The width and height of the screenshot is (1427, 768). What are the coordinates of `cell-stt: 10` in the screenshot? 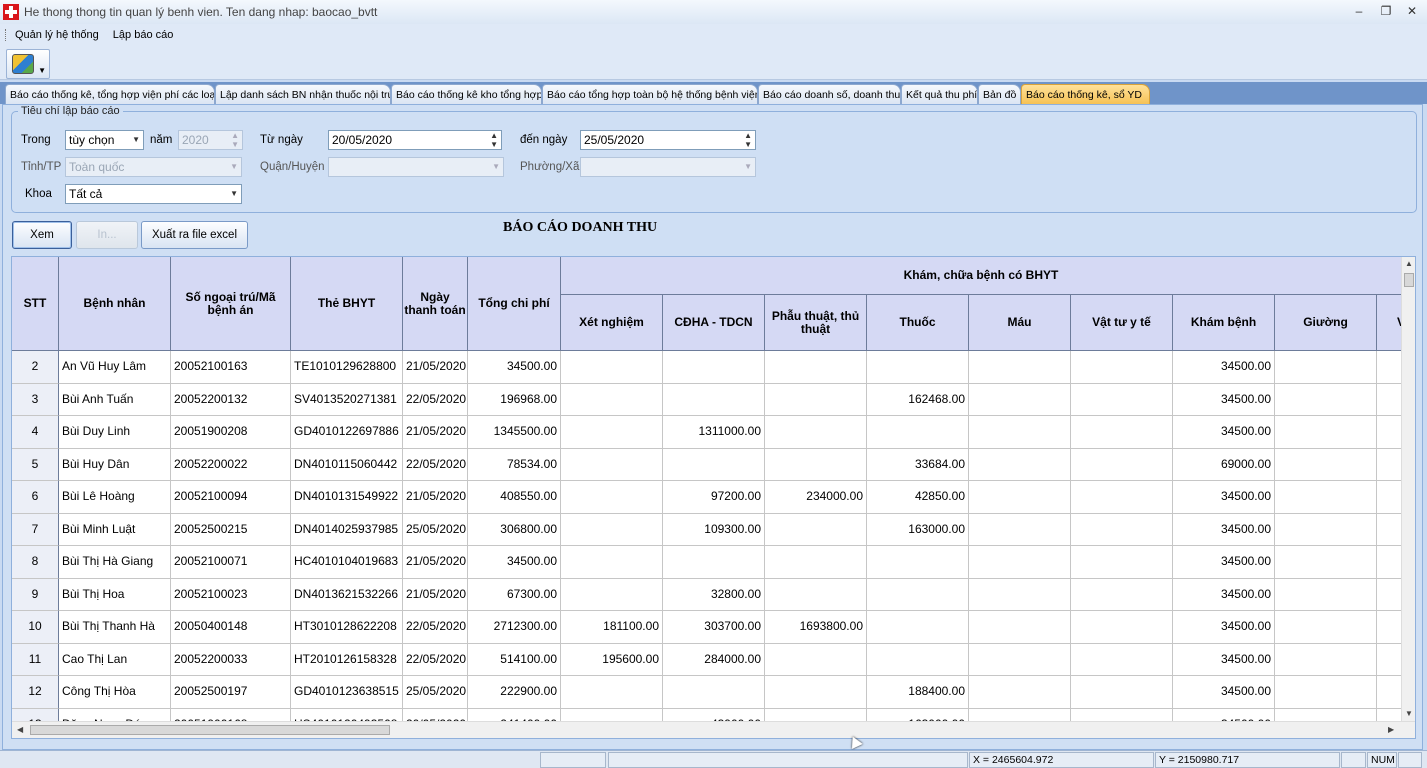 It's located at (35, 627).